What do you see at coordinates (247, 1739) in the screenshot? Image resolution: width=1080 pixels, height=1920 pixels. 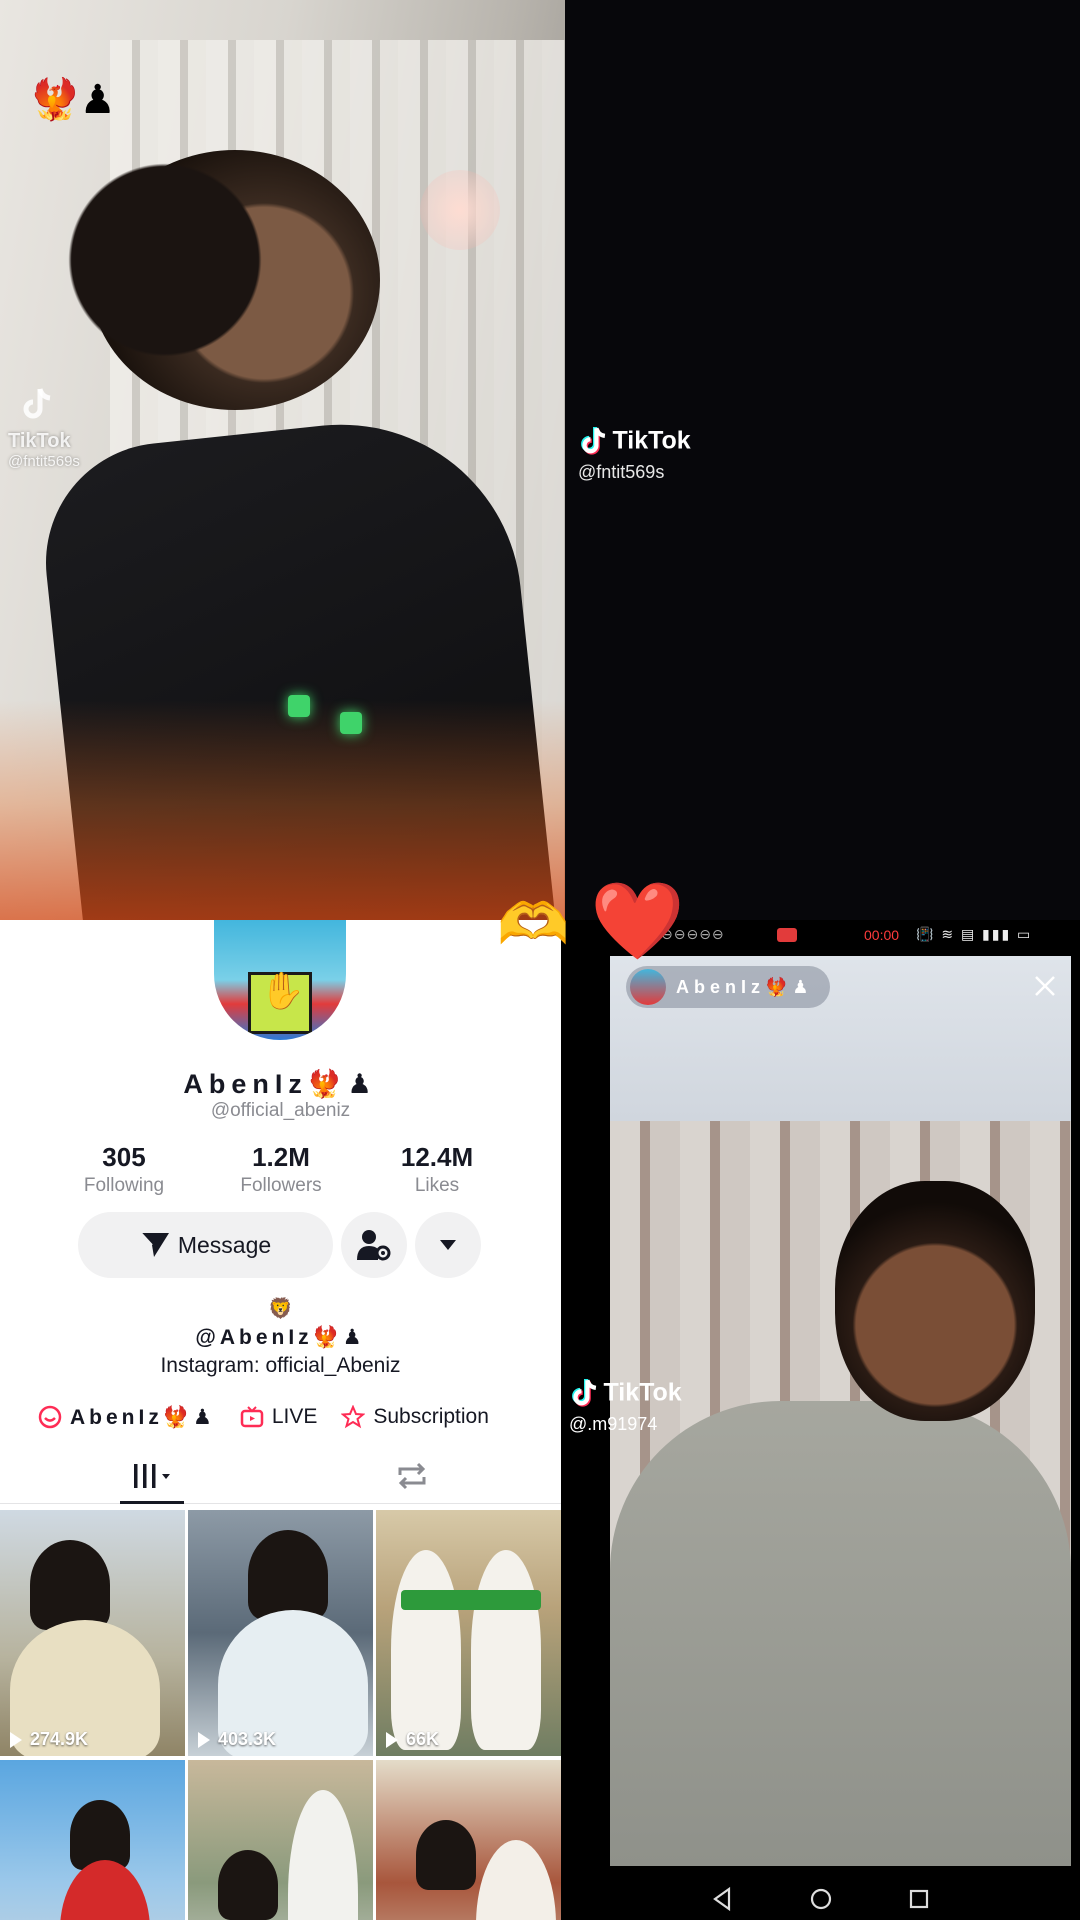 I see `view-count-label: 403.3K` at bounding box center [247, 1739].